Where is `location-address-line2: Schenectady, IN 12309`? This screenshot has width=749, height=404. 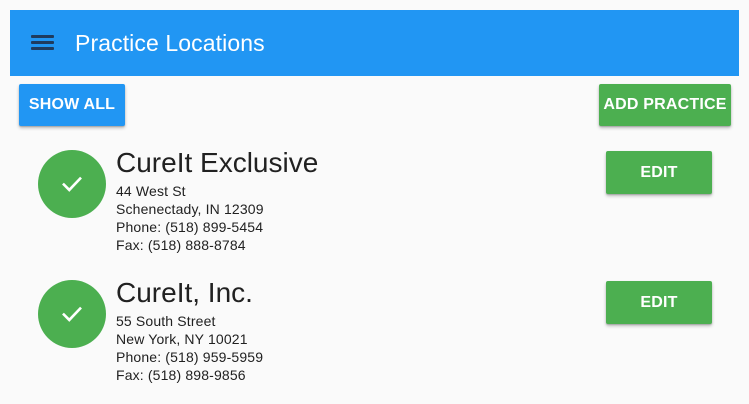
location-address-line2: Schenectady, IN 12309 is located at coordinates (190, 209).